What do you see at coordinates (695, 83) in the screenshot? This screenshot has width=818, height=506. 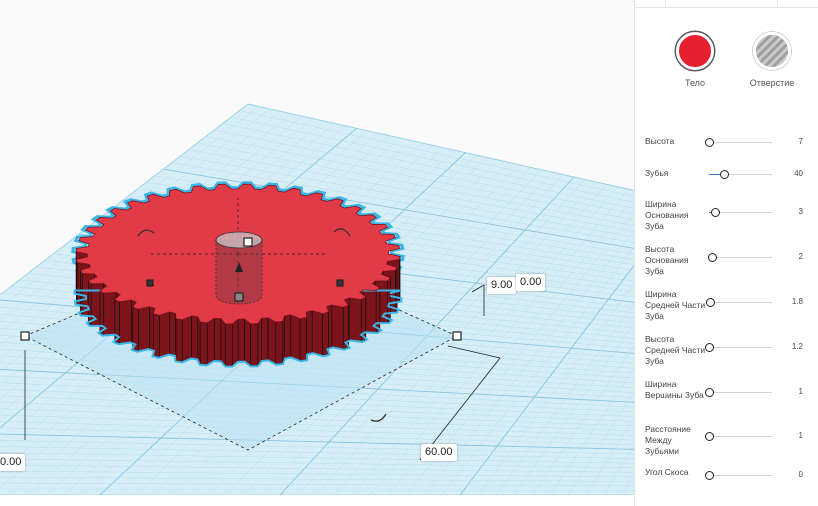 I see `solid-label: Тело` at bounding box center [695, 83].